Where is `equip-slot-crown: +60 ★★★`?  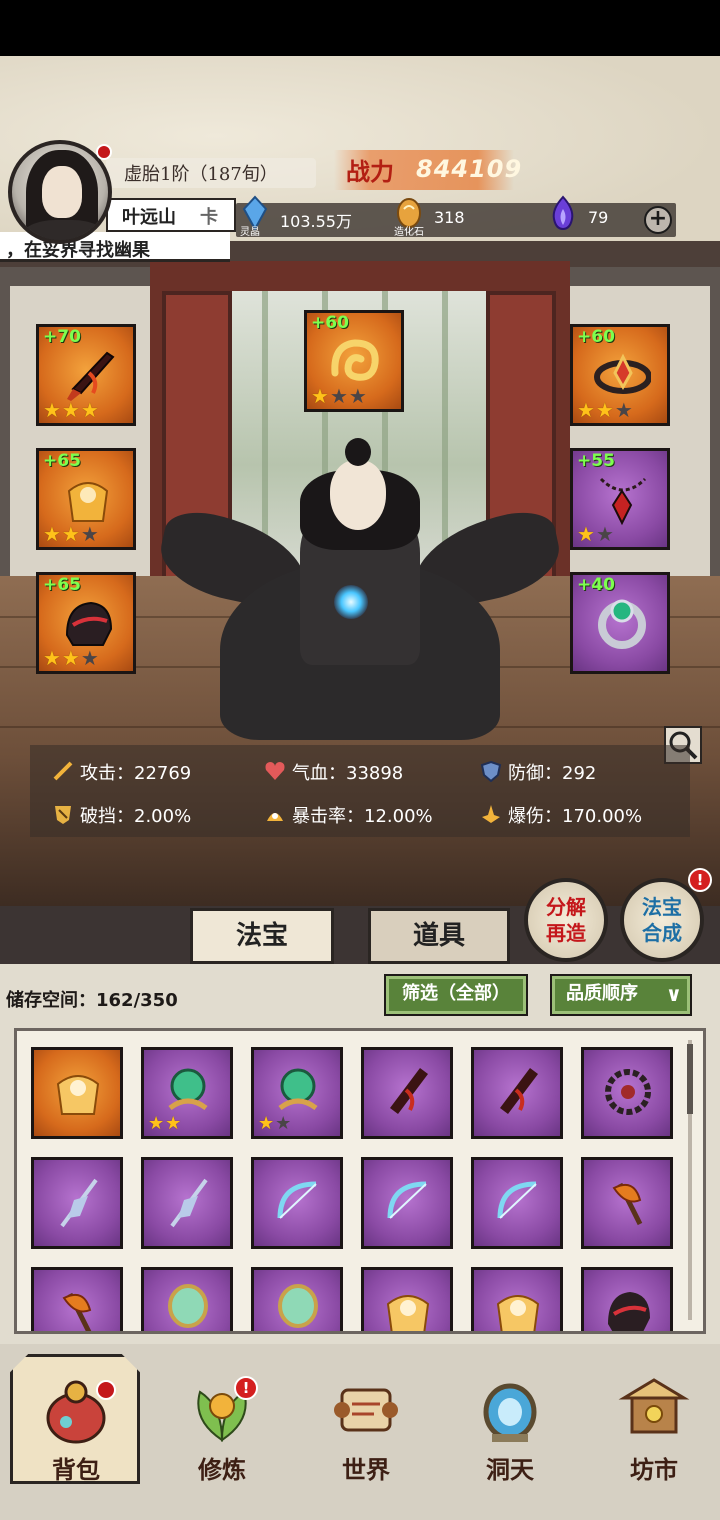
equip-slot-crown: +60 ★★★ is located at coordinates (620, 375).